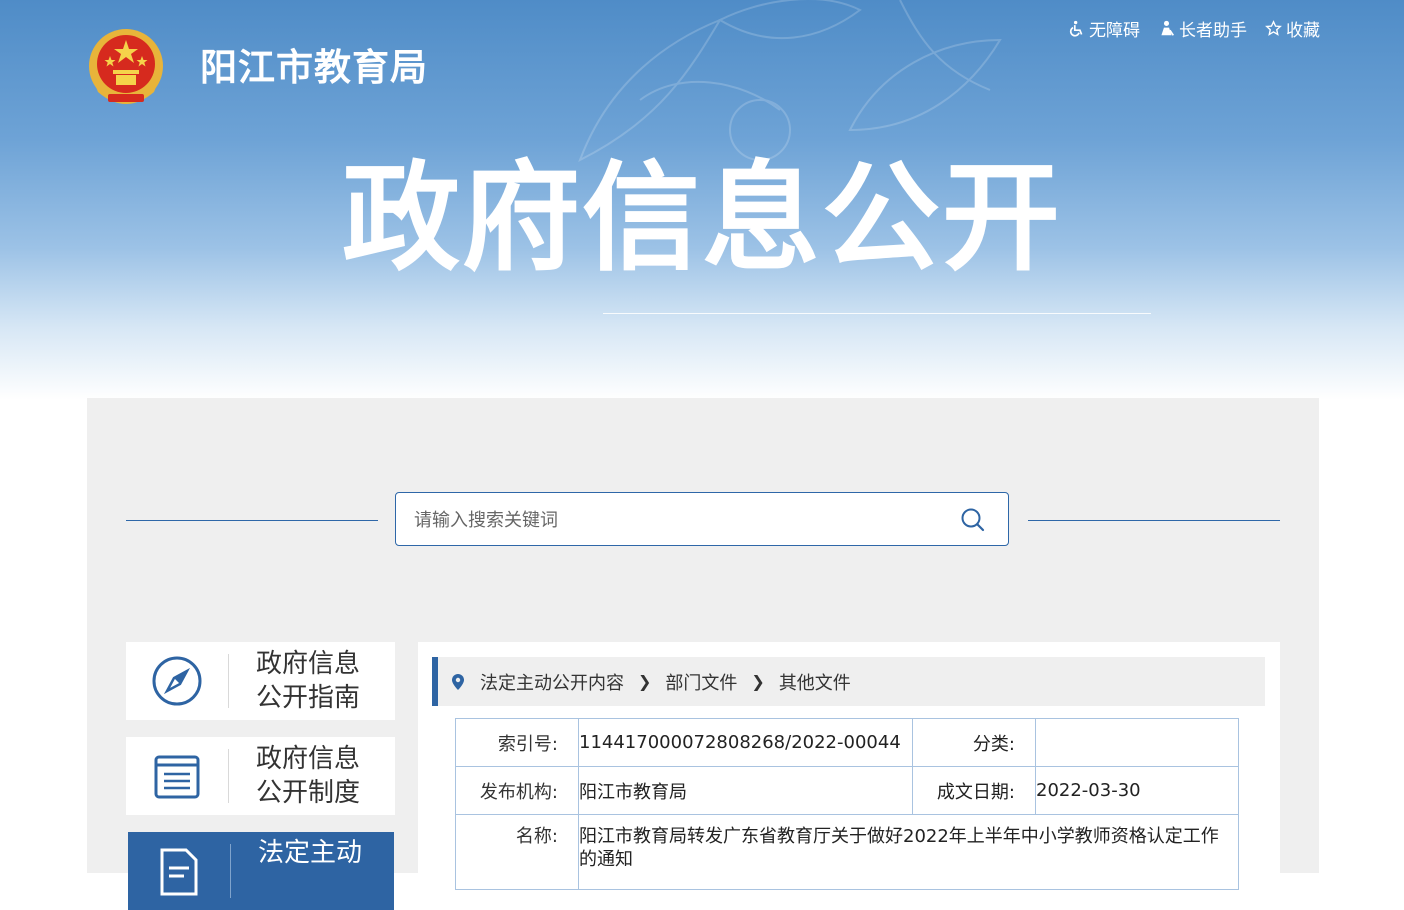 The image size is (1404, 910). Describe the element at coordinates (314, 68) in the screenshot. I see `site-title: 阳江市教育局` at that location.